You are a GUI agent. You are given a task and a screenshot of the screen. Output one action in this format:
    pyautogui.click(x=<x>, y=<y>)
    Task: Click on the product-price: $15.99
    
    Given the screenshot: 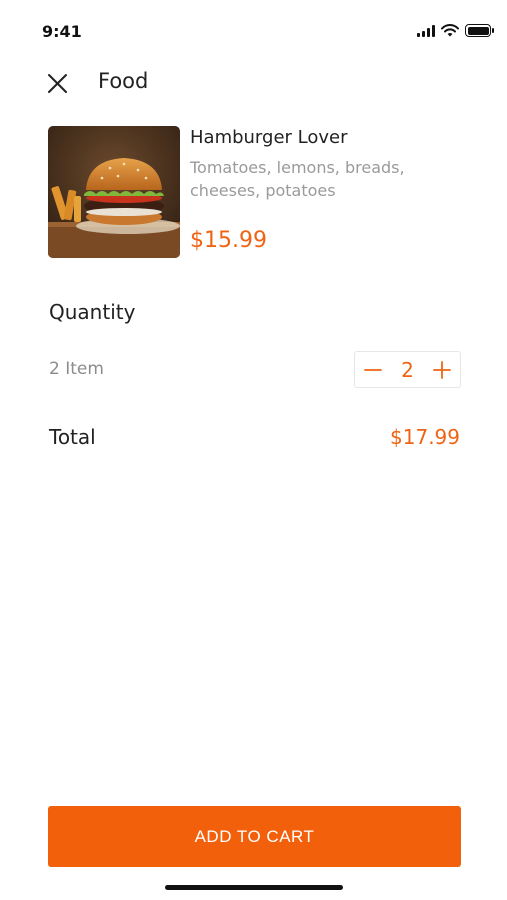 What is the action you would take?
    pyautogui.click(x=228, y=240)
    